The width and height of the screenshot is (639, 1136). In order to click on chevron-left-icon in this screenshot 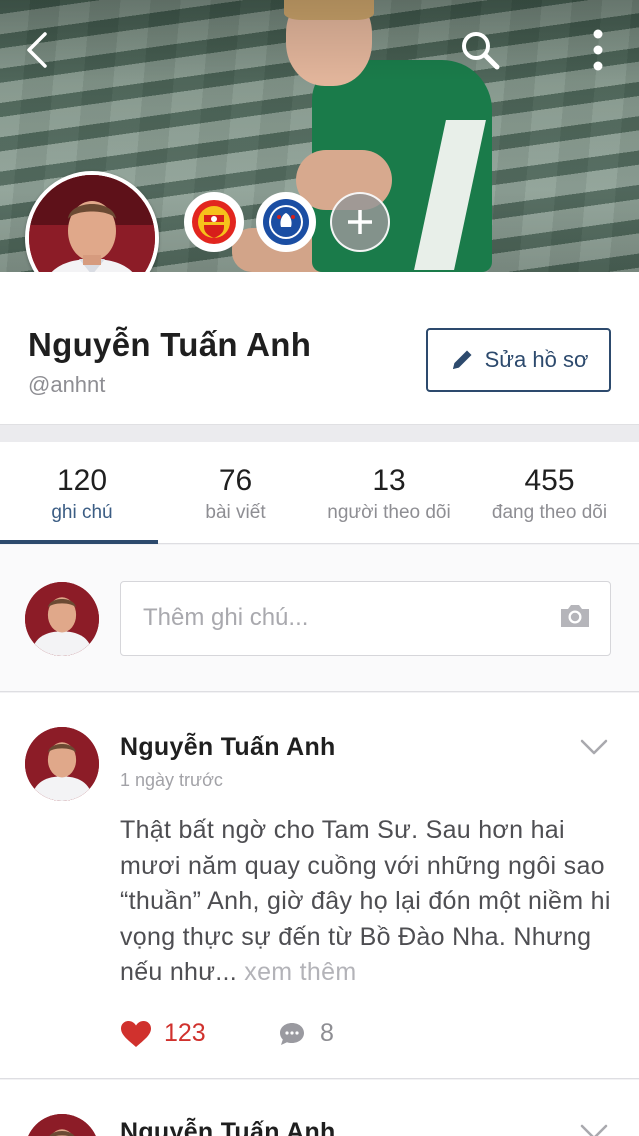, I will do `click(37, 50)`.